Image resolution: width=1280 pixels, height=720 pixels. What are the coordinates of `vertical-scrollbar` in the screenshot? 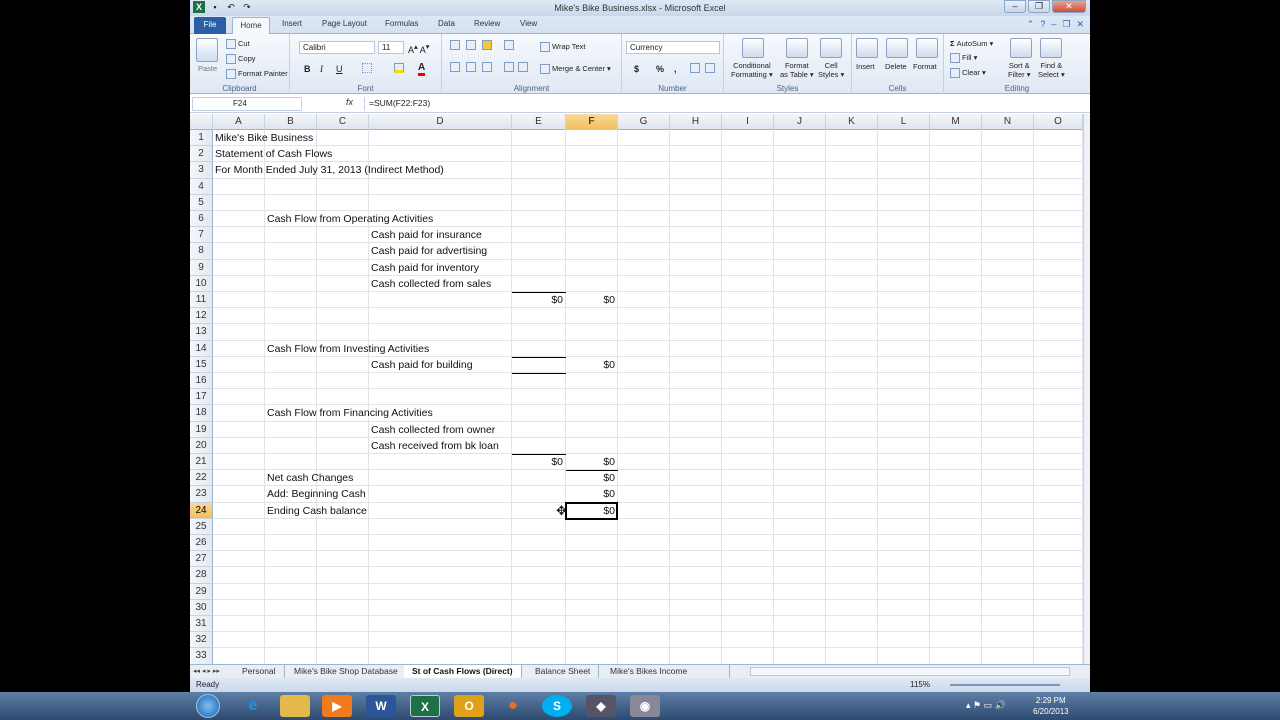 It's located at (1086, 389).